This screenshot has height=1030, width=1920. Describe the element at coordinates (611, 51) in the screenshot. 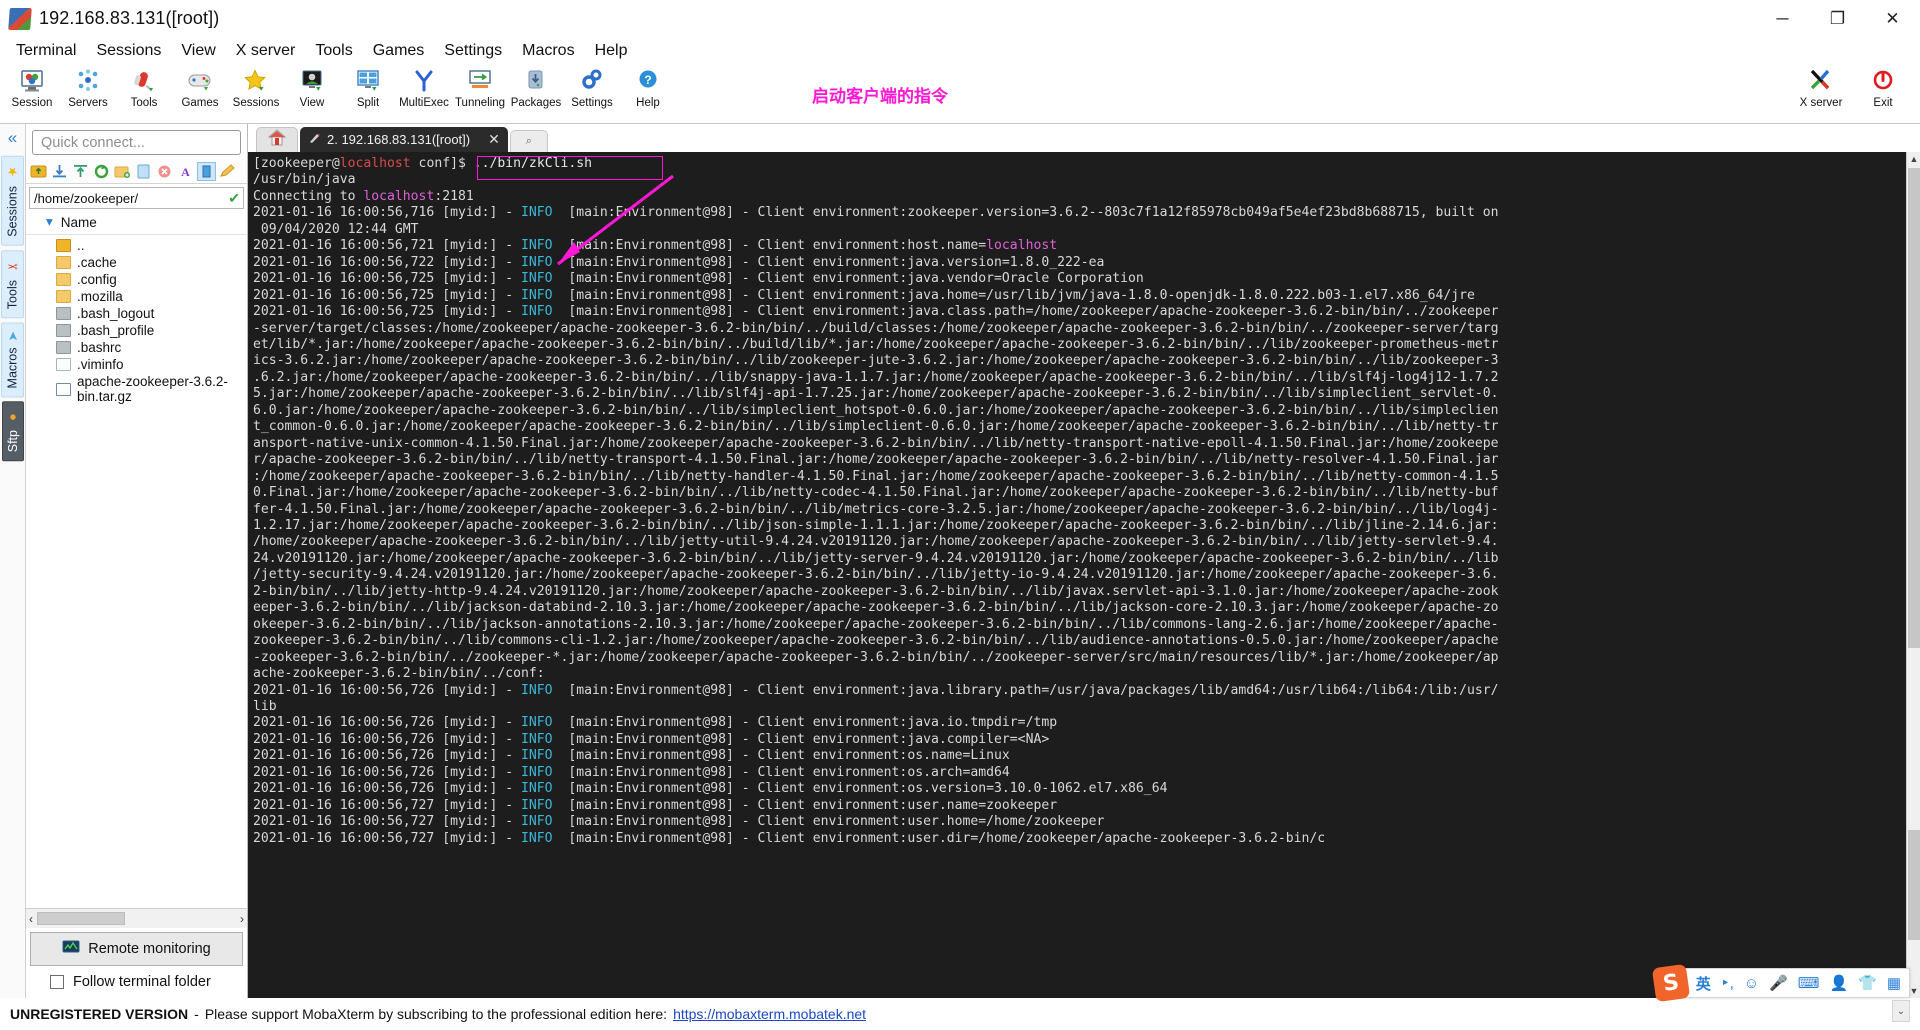

I see `menu-help: Help` at that location.